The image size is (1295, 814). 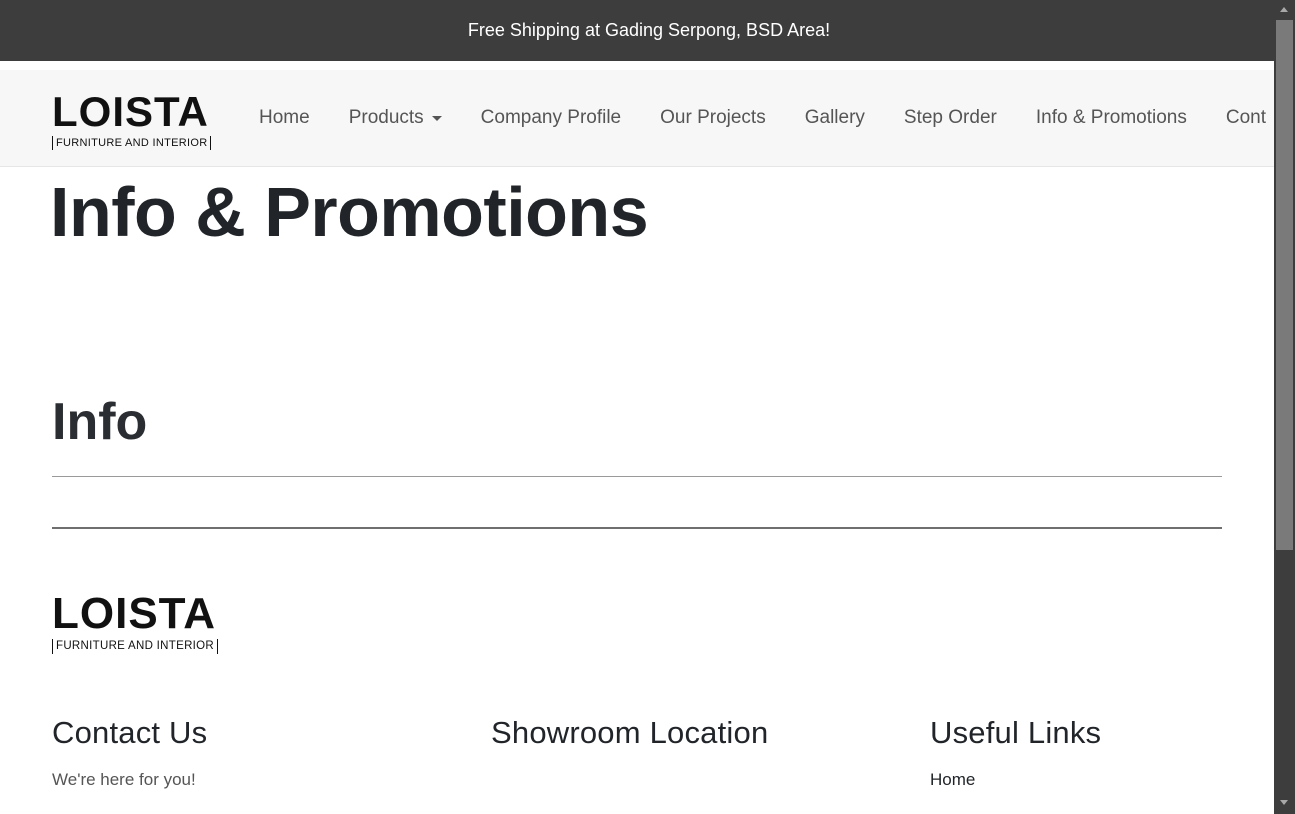 What do you see at coordinates (551, 118) in the screenshot?
I see `nav-company-profile: Company Profile` at bounding box center [551, 118].